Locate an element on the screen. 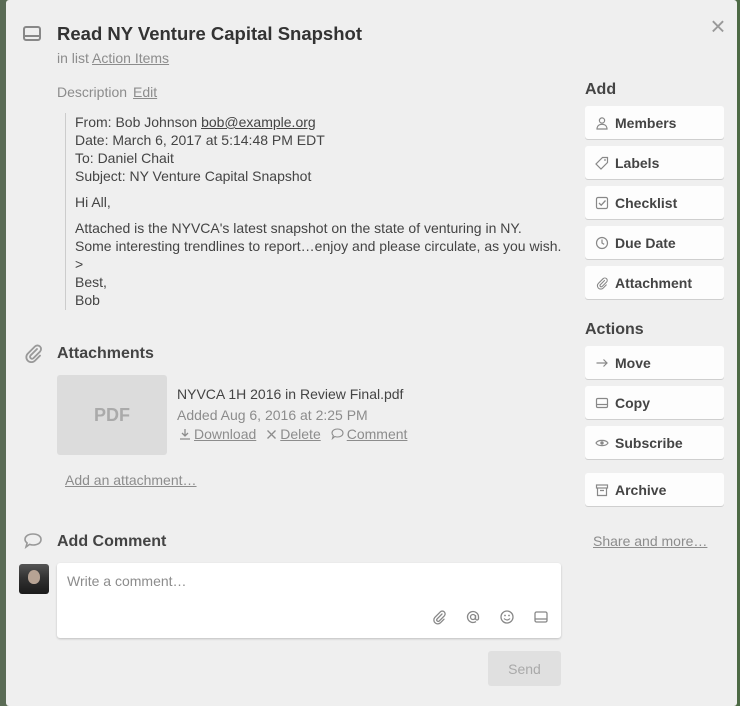 The height and width of the screenshot is (706, 740). at-sign-icon is located at coordinates (473, 617).